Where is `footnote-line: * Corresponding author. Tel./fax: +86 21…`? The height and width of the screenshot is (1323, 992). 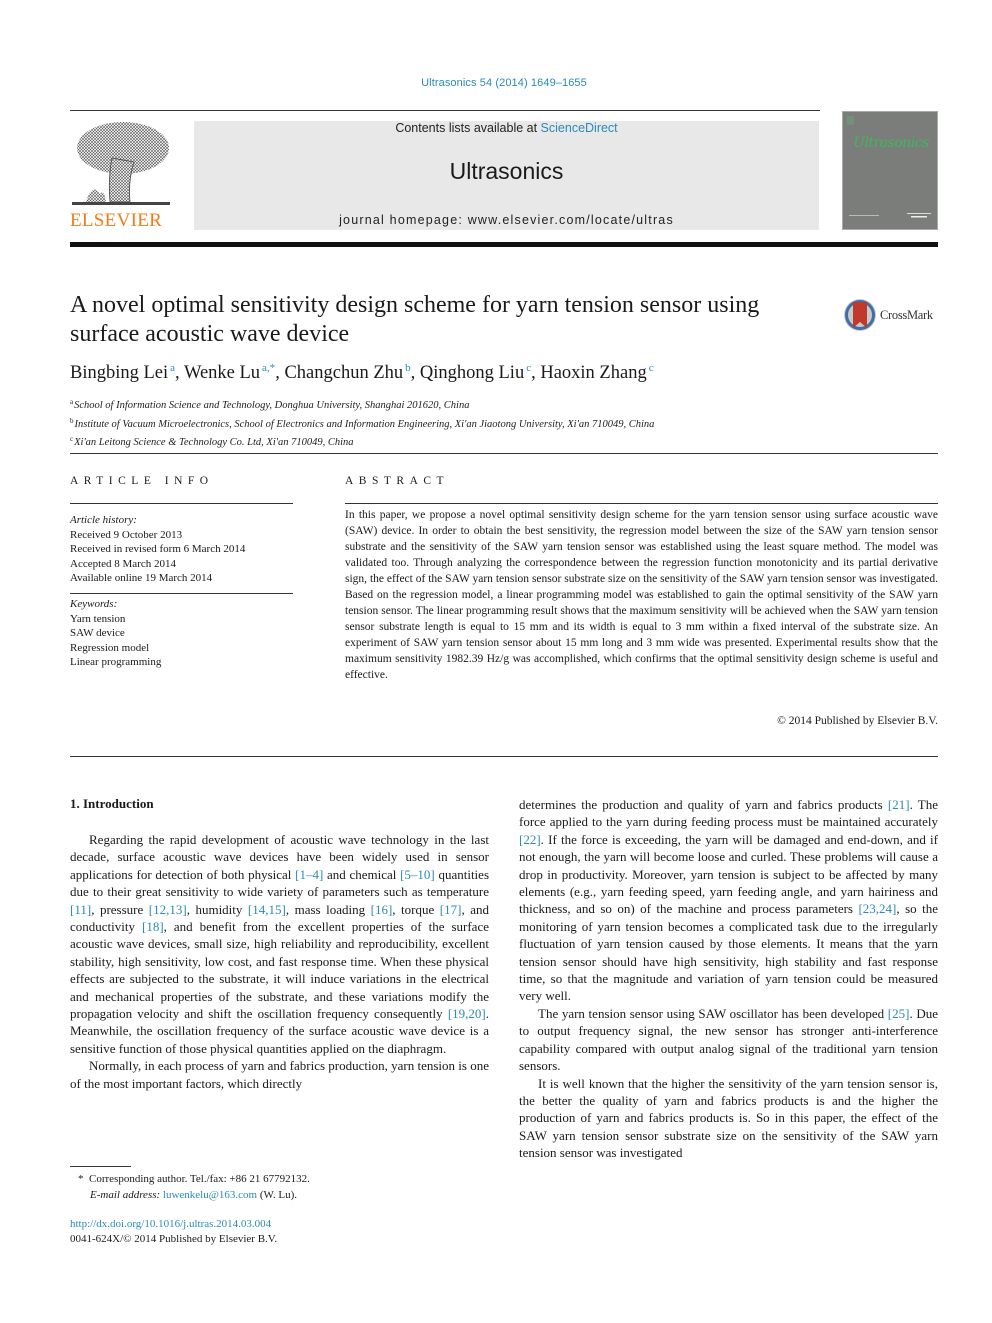
footnote-line: * Corresponding author. Tel./fax: +86 21… is located at coordinates (194, 1179).